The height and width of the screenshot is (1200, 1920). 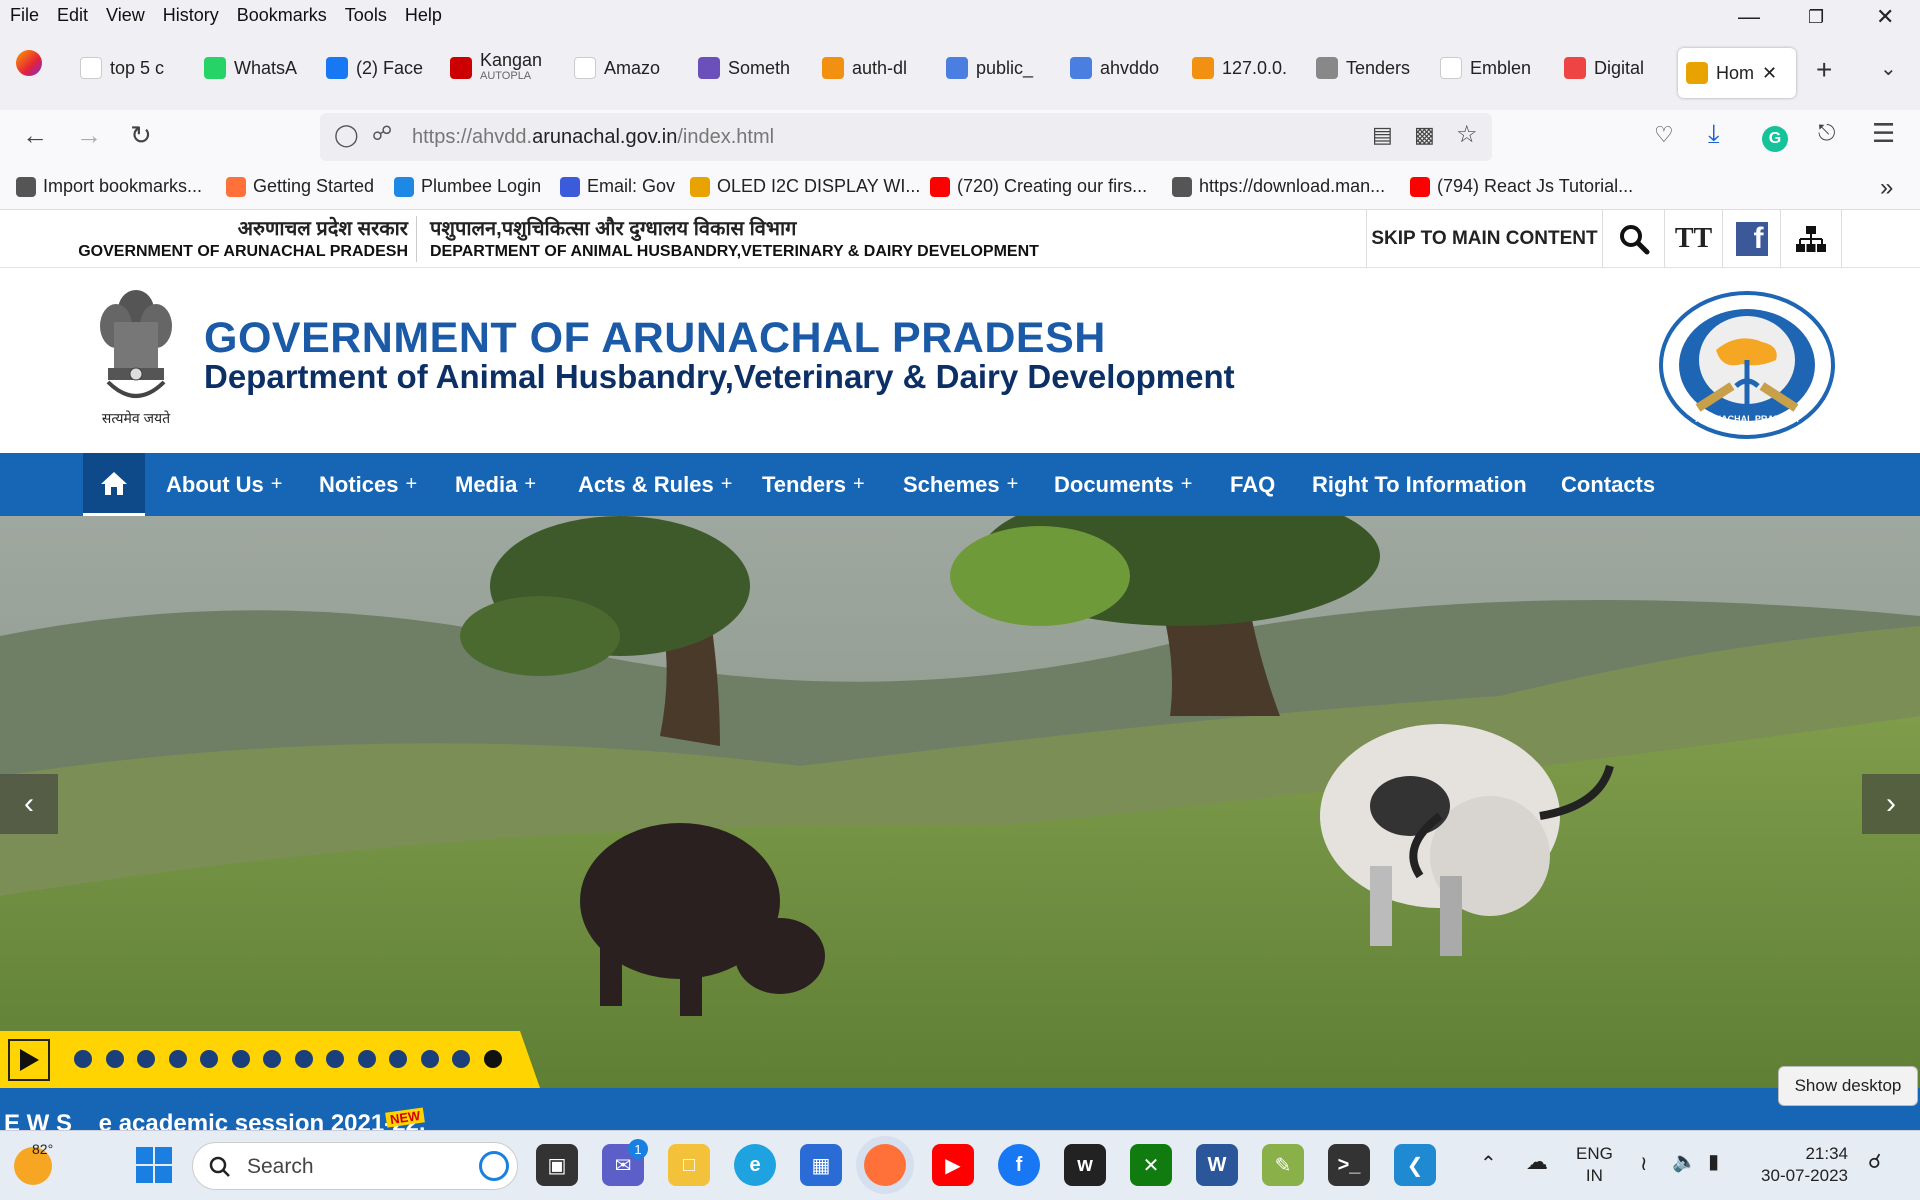 I want to click on battery-icon: ▮, so click(x=1713, y=1161).